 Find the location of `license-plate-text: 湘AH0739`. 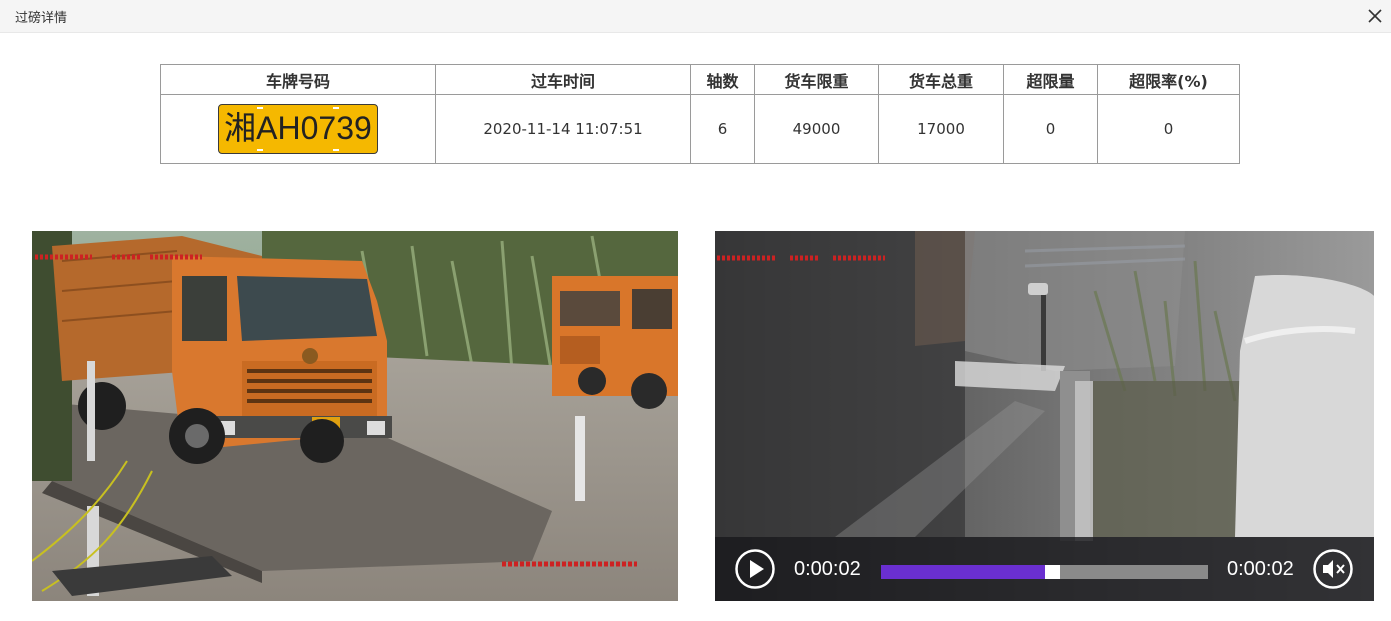

license-plate-text: 湘AH0739 is located at coordinates (298, 128).